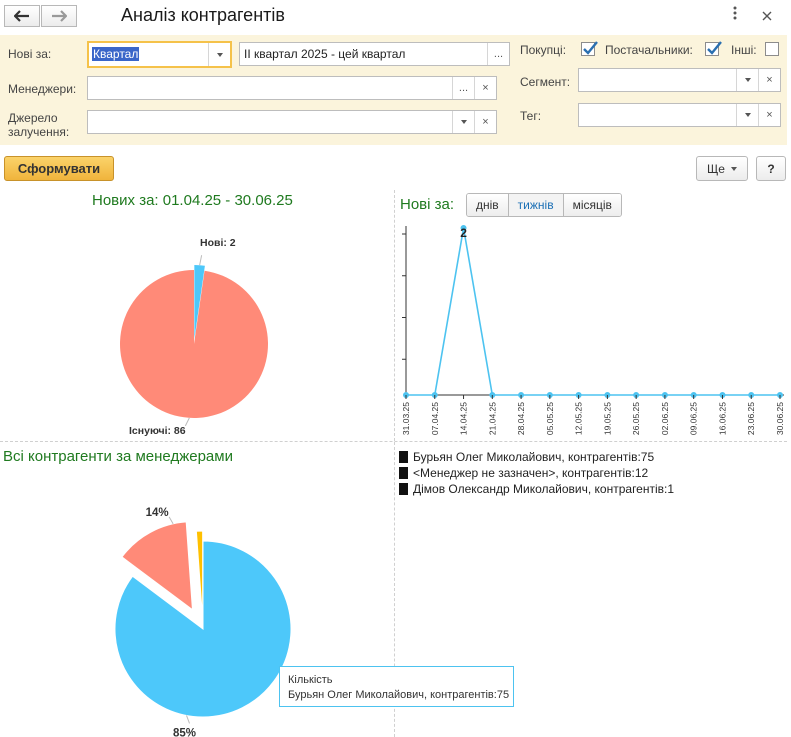 The image size is (791, 737). I want to click on tab-weeks: тижнів, so click(536, 205).